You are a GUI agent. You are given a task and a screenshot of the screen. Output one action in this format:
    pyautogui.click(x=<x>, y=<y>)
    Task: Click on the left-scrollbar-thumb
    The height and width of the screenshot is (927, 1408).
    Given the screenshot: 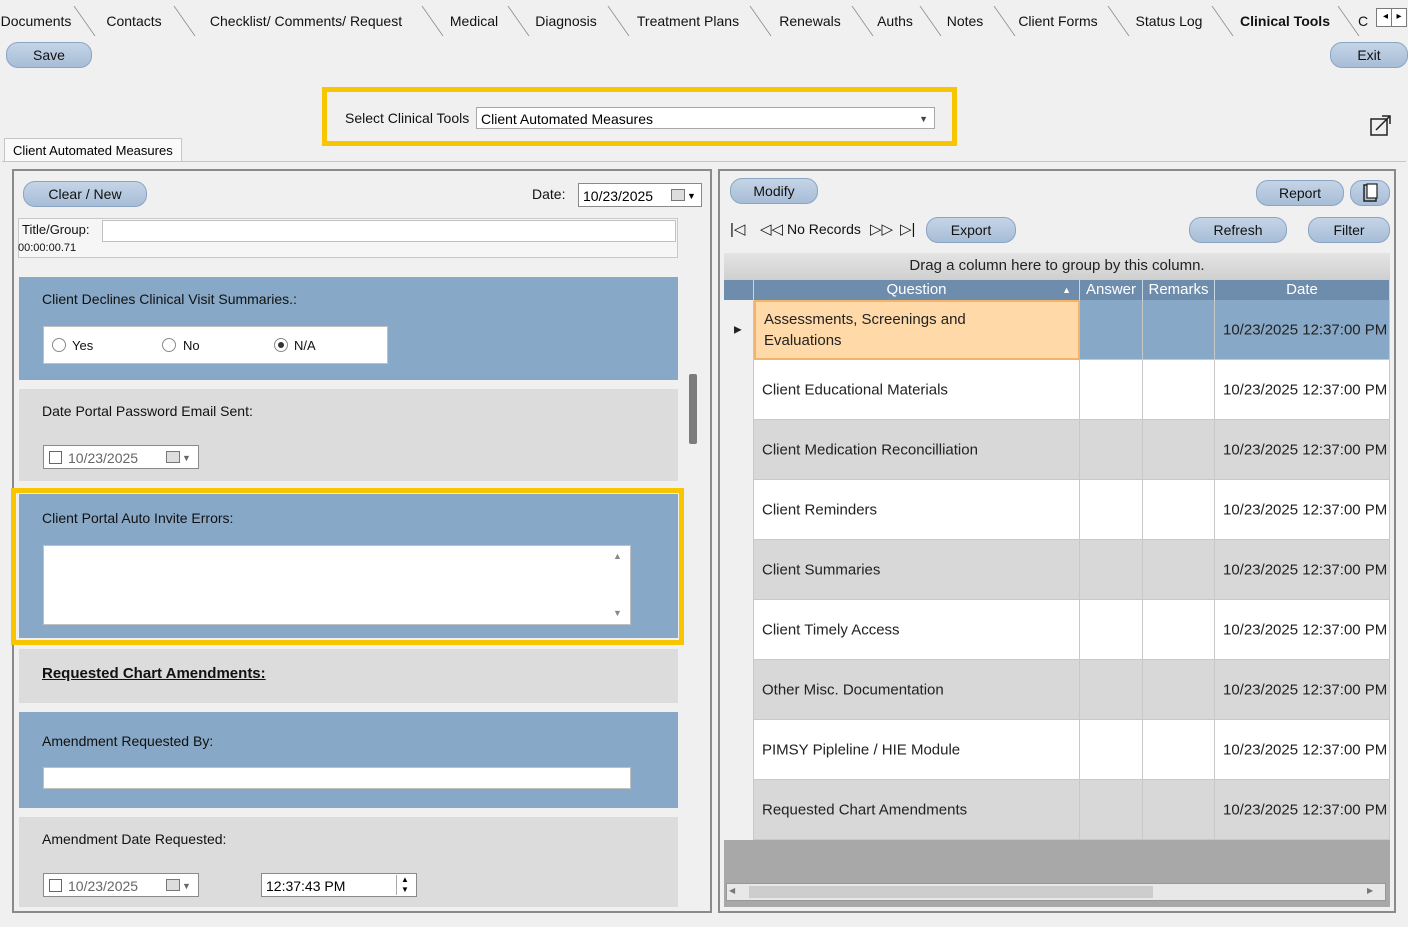 What is the action you would take?
    pyautogui.click(x=693, y=409)
    